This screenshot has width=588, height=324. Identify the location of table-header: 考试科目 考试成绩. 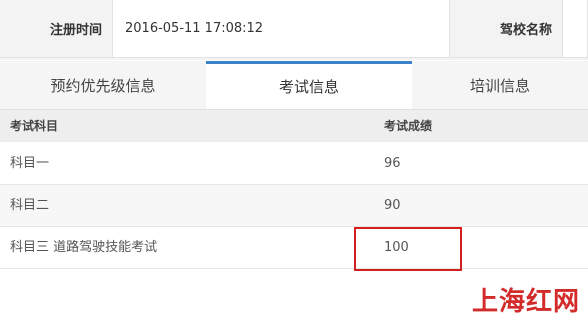
(294, 126).